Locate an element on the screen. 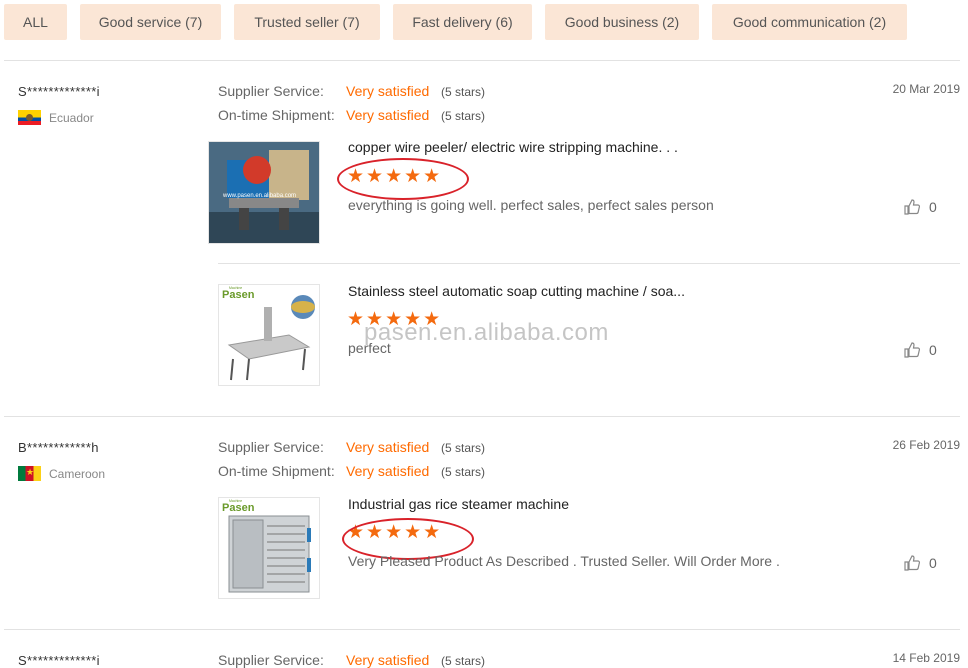 Image resolution: width=968 pixels, height=668 pixels. filter-good-service: Good service (7) is located at coordinates (150, 22).